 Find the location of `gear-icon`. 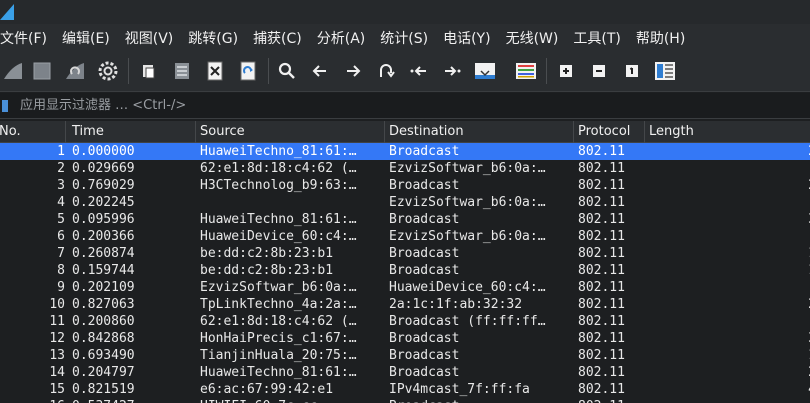

gear-icon is located at coordinates (108, 71).